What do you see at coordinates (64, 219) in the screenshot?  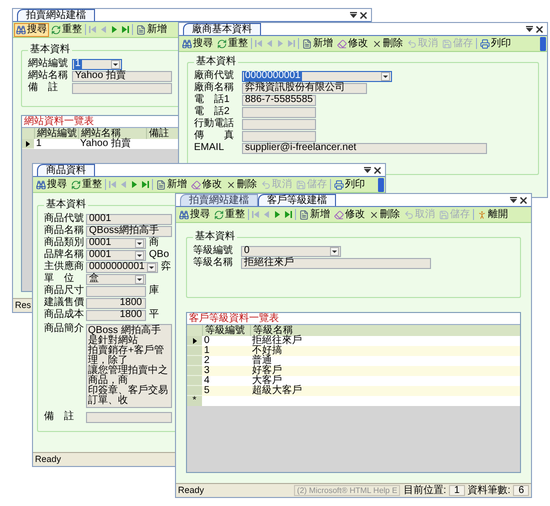 I see `field-label: 商品代號` at bounding box center [64, 219].